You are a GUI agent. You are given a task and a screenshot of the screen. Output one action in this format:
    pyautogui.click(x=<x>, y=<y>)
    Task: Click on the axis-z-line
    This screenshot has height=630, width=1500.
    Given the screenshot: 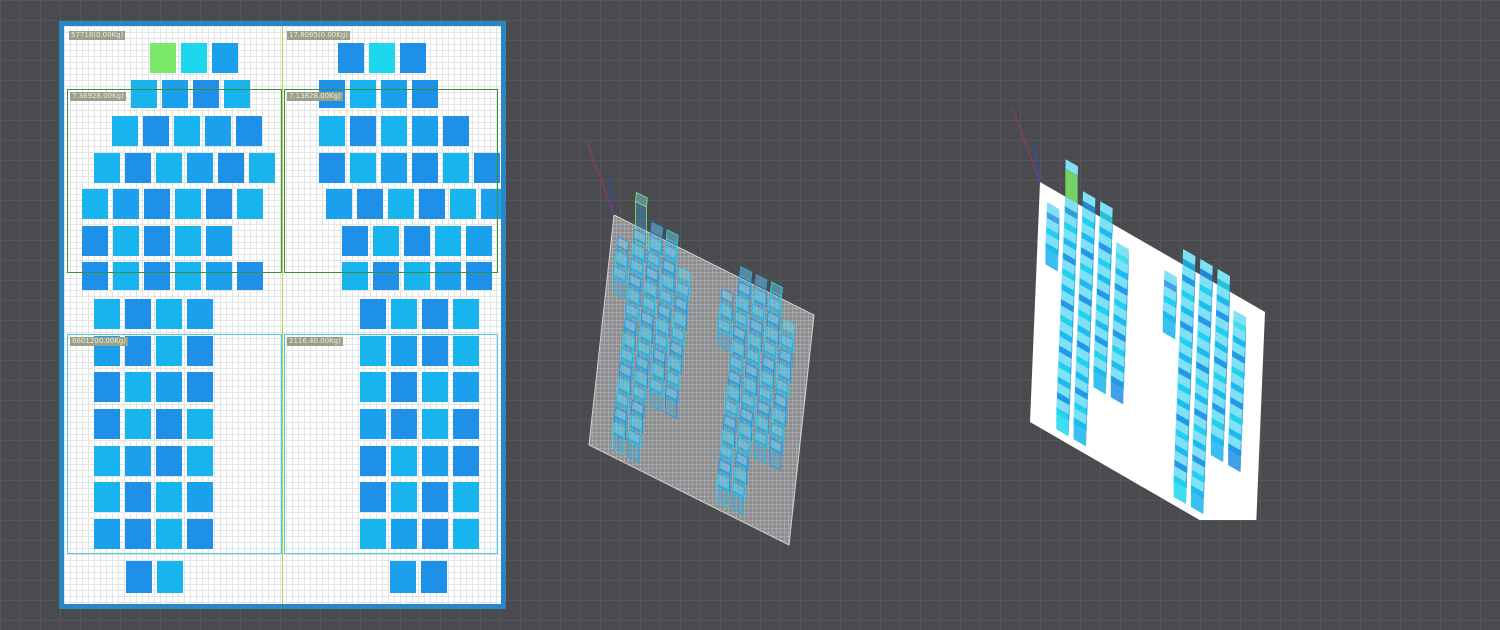 What is the action you would take?
    pyautogui.click(x=600, y=177)
    